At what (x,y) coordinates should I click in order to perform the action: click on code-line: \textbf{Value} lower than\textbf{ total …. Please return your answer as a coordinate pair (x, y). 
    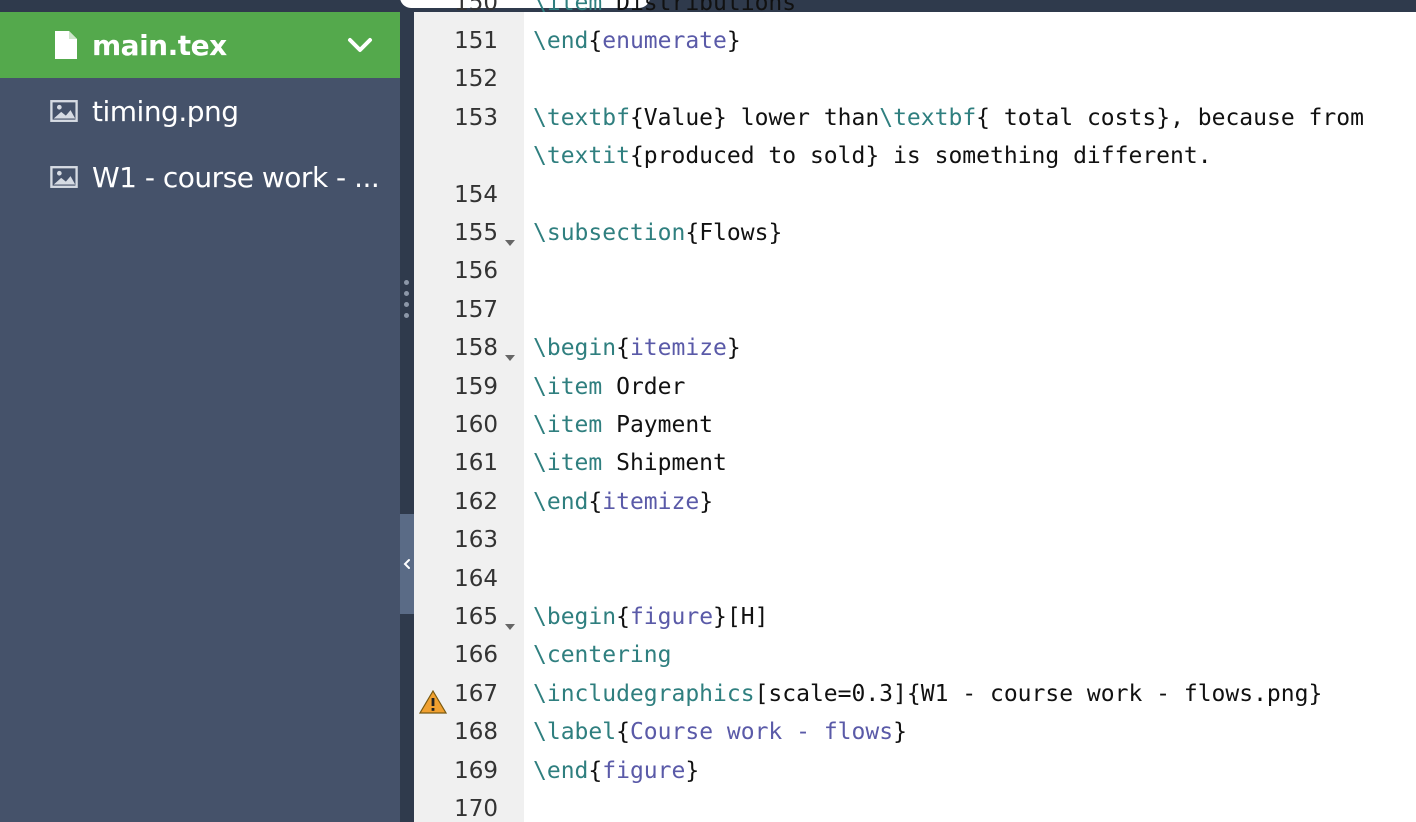
    Looking at the image, I should click on (948, 118).